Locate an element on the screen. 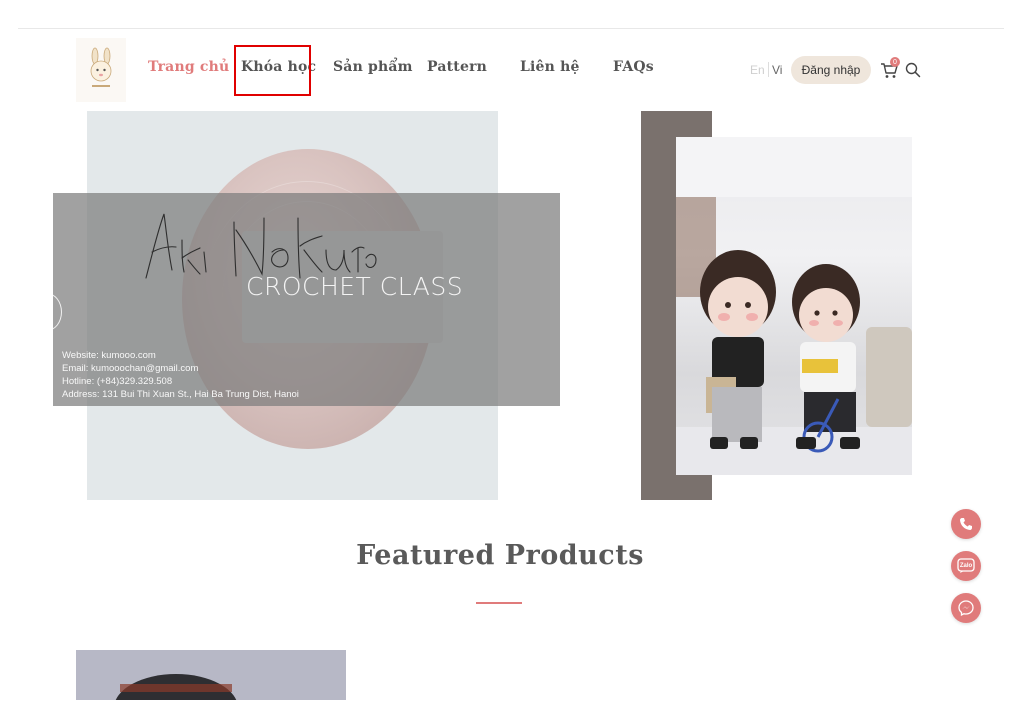 Image resolution: width=1024 pixels, height=726 pixels. dolls-illustration is located at coordinates (794, 306).